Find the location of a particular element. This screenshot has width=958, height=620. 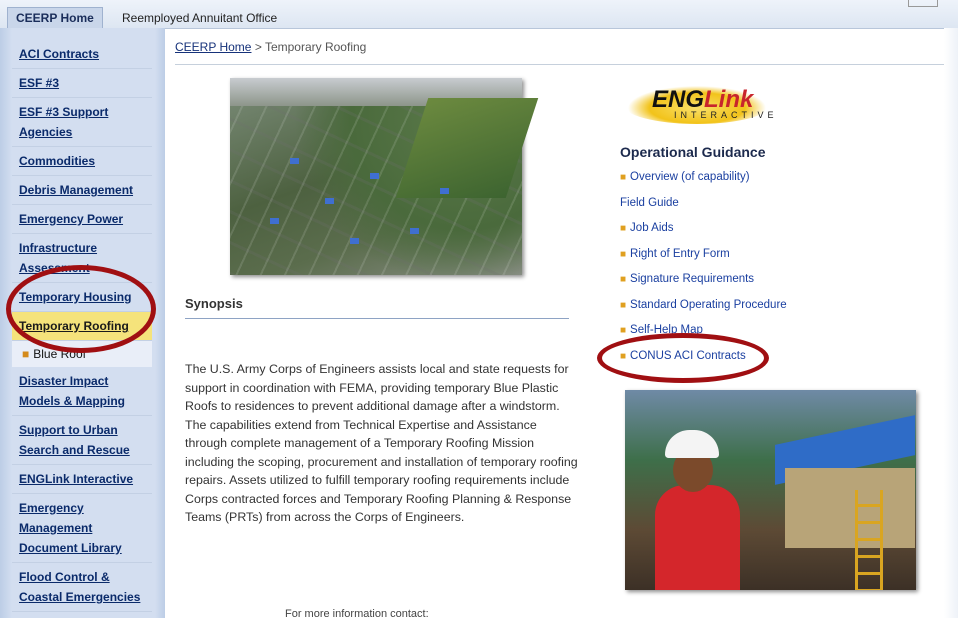

guide-link-field-guide: Field Guide is located at coordinates (720, 204).